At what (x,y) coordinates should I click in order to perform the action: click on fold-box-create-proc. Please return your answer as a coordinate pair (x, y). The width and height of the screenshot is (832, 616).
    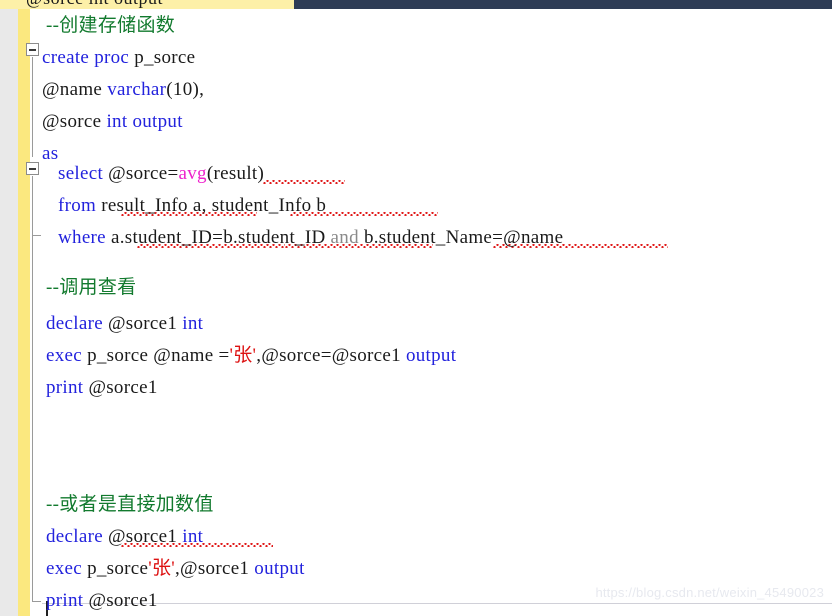
    Looking at the image, I should click on (32, 49).